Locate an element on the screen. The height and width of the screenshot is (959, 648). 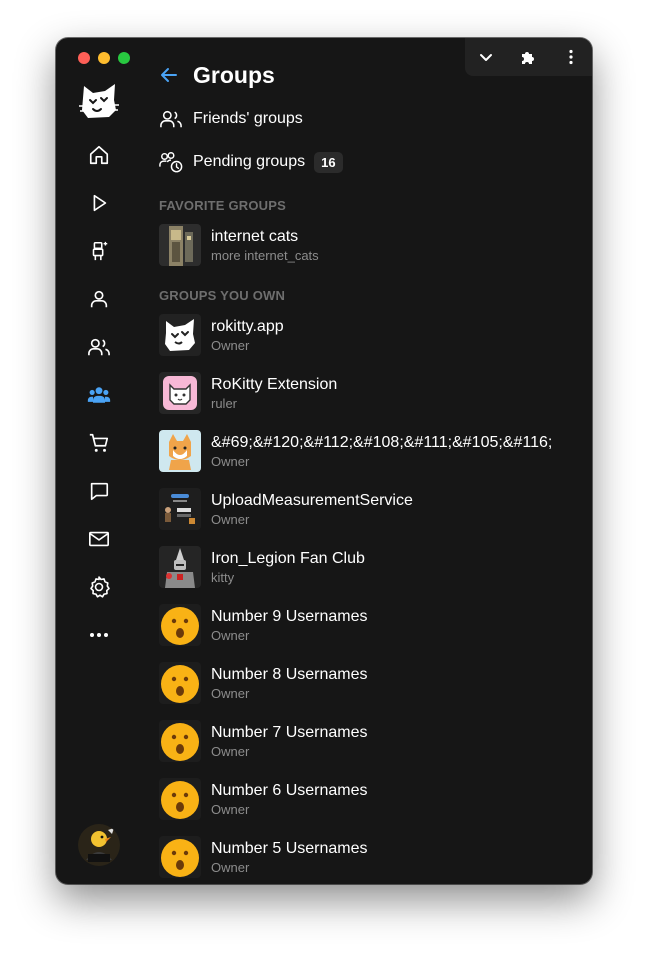
group-role: kitty is located at coordinates (223, 577).